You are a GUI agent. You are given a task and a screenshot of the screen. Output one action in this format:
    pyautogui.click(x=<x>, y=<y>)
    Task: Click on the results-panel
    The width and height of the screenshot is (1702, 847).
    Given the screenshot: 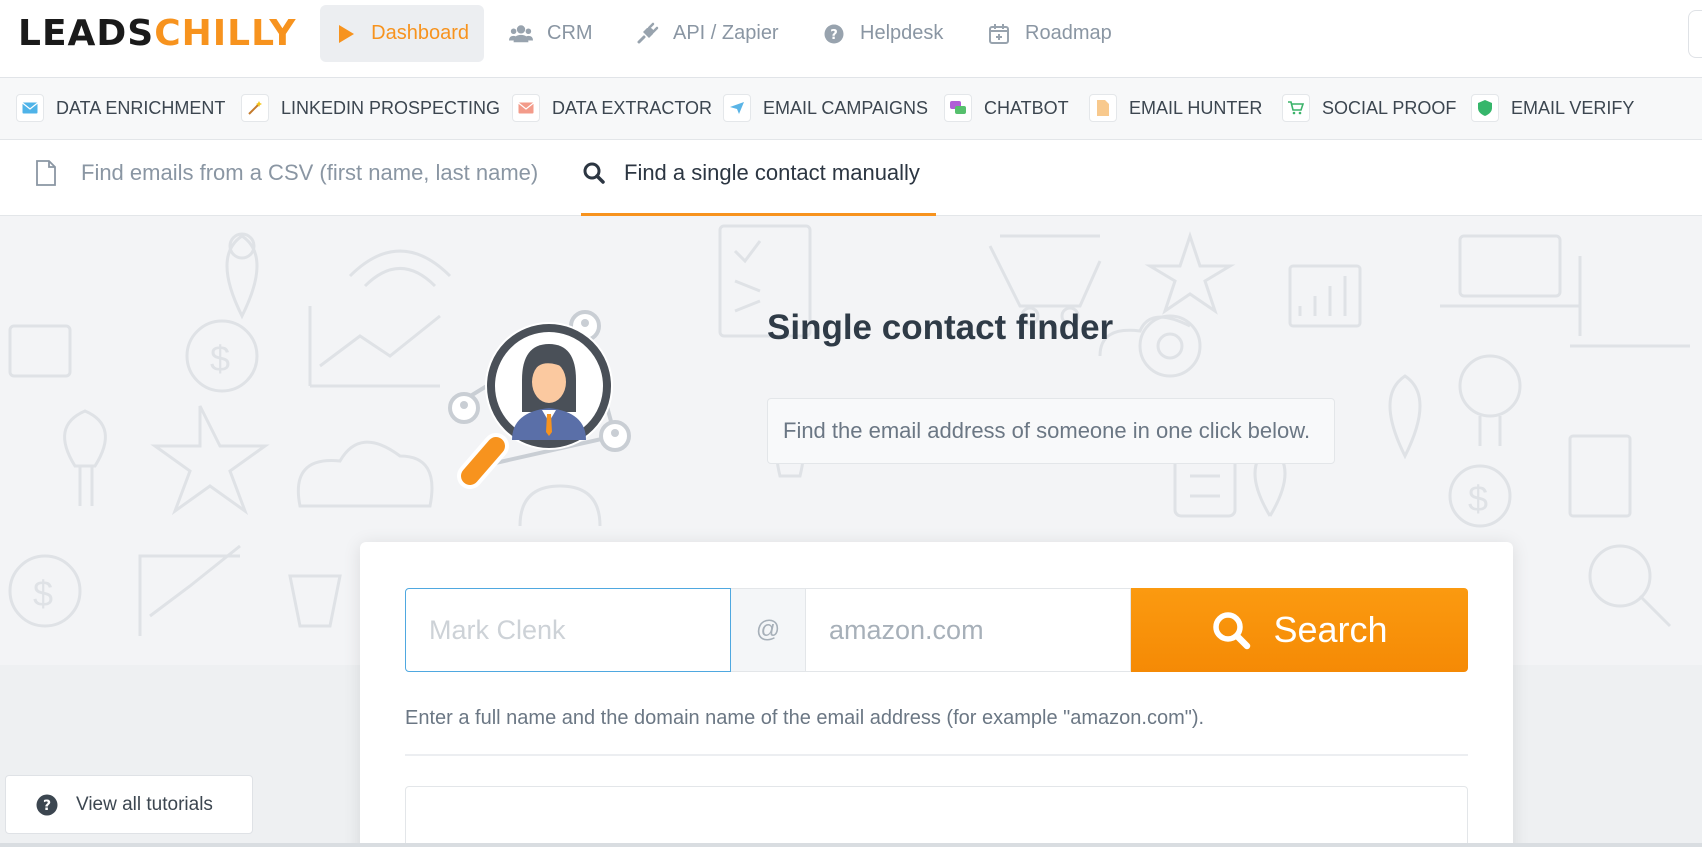 What is the action you would take?
    pyautogui.click(x=936, y=816)
    